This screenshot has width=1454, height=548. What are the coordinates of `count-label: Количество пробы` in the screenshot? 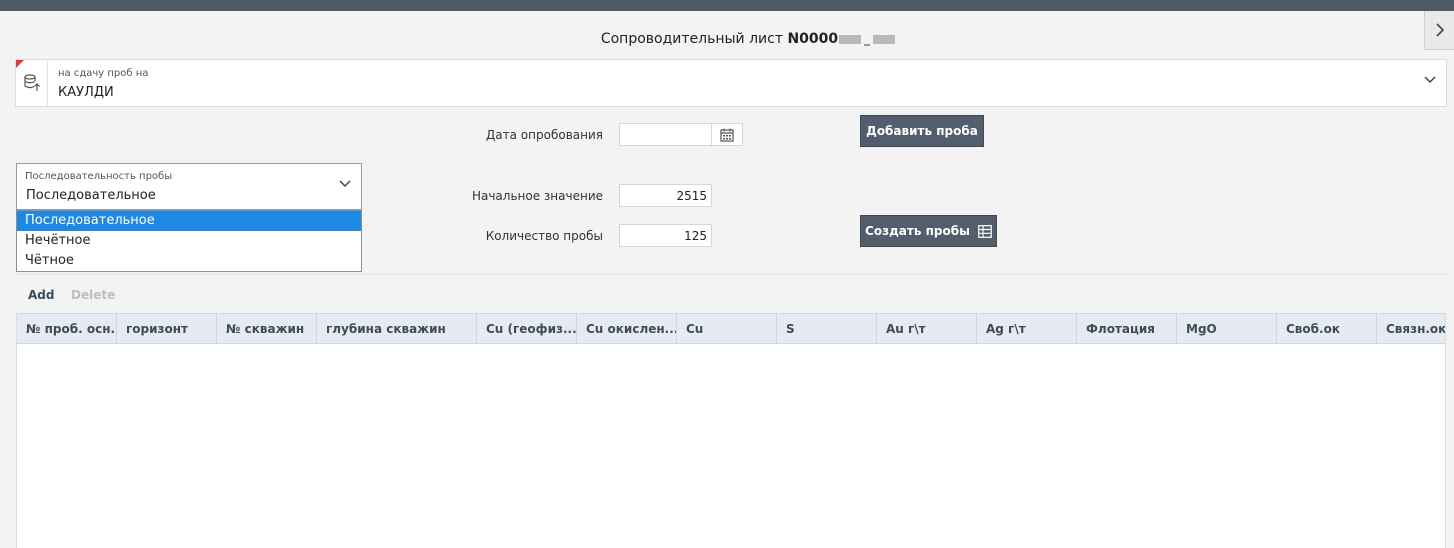 It's located at (544, 236).